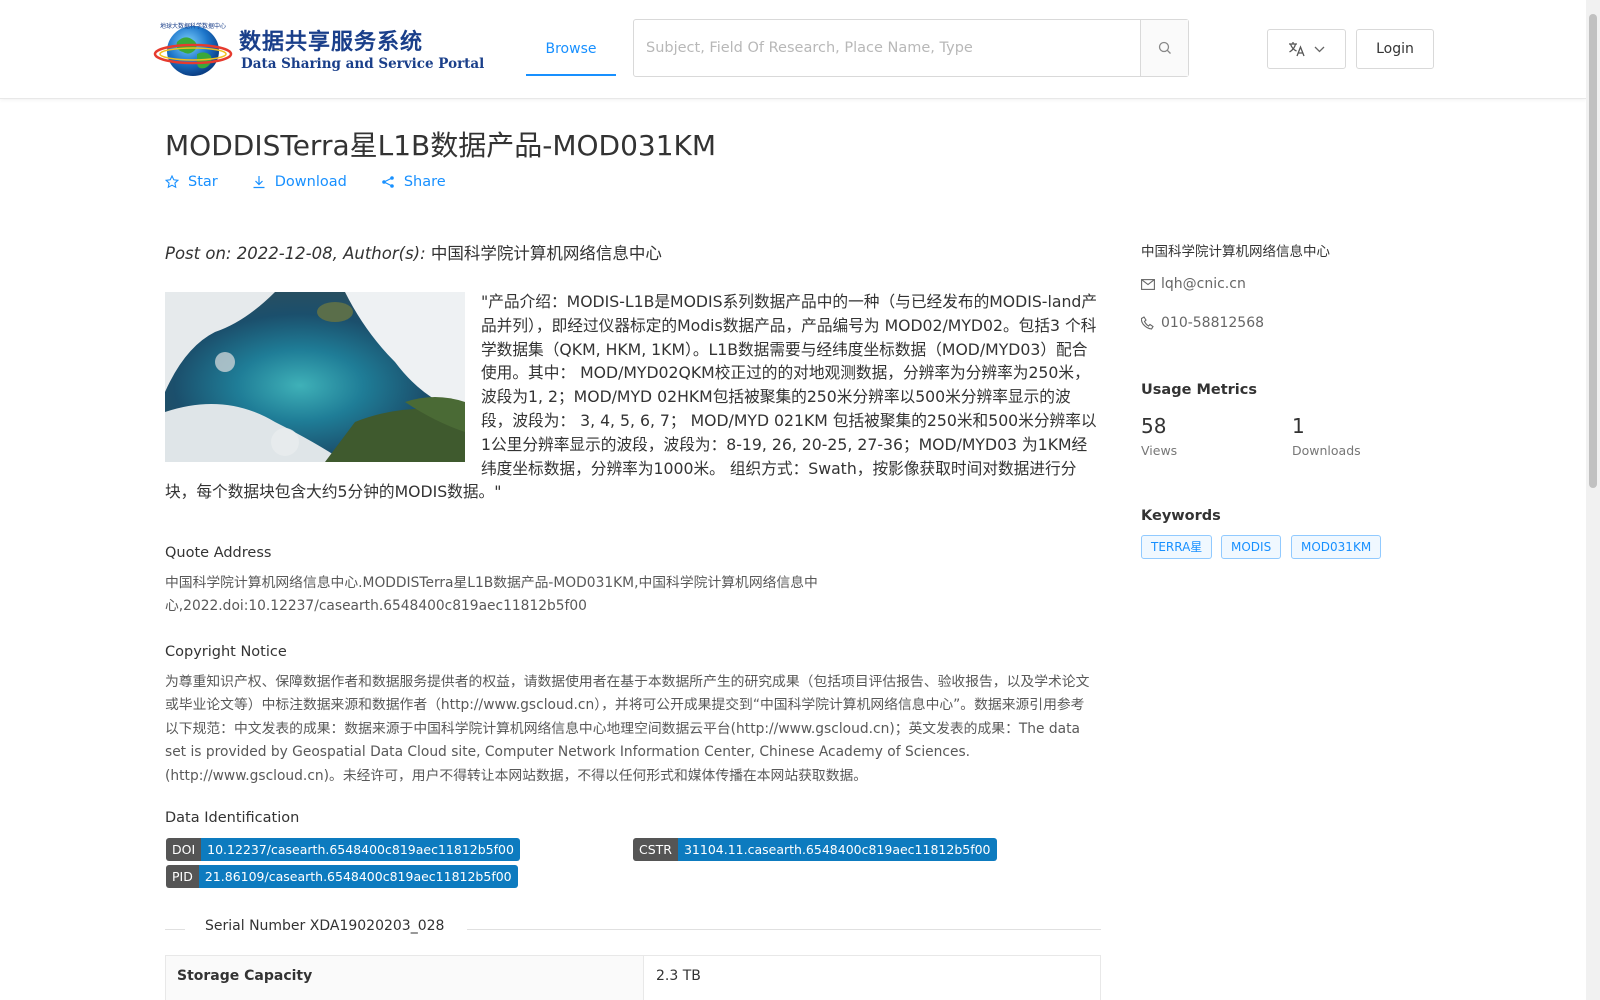  I want to click on cstr-badge-key: CSTR, so click(655, 849).